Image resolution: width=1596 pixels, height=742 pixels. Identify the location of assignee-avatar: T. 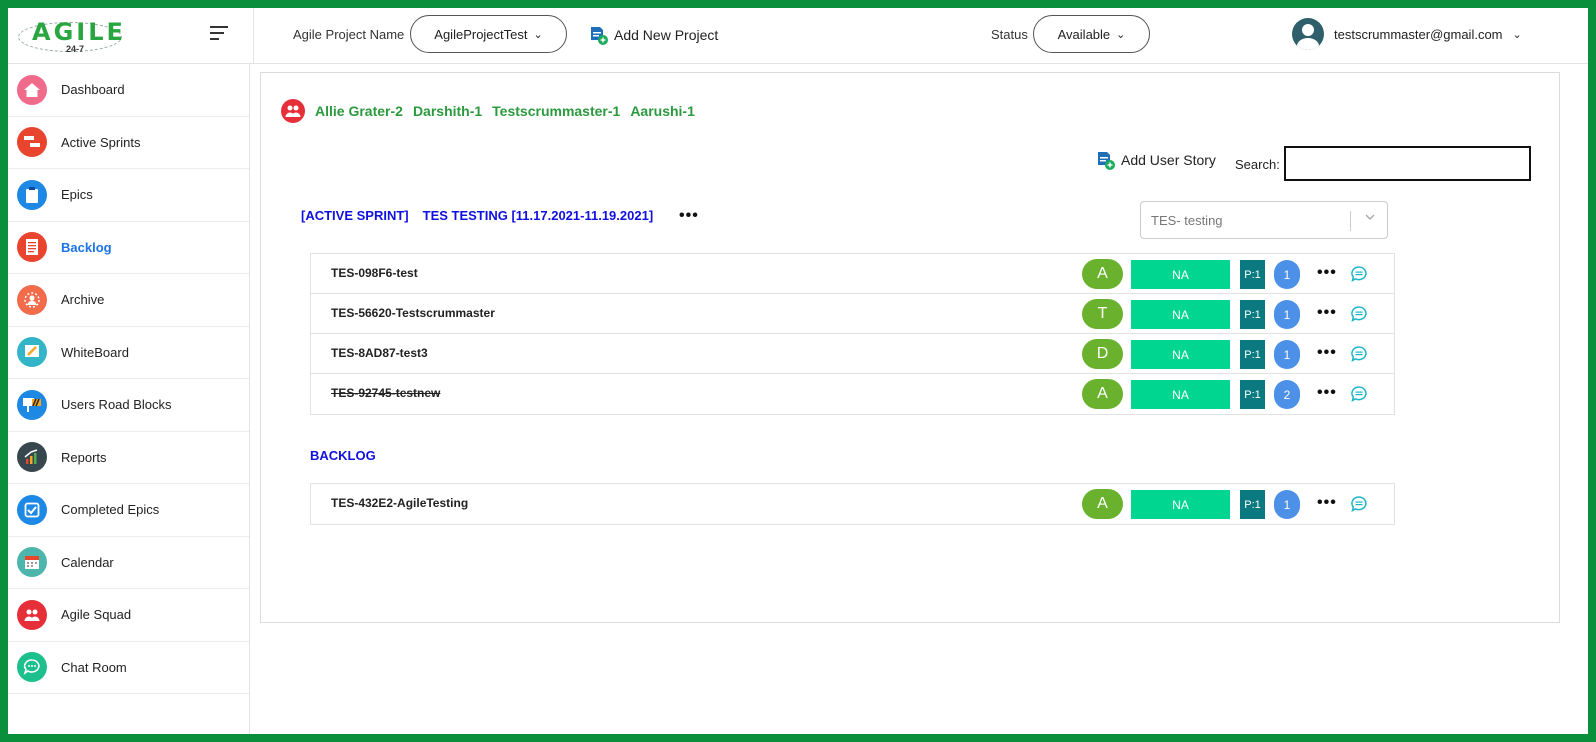
(1102, 314).